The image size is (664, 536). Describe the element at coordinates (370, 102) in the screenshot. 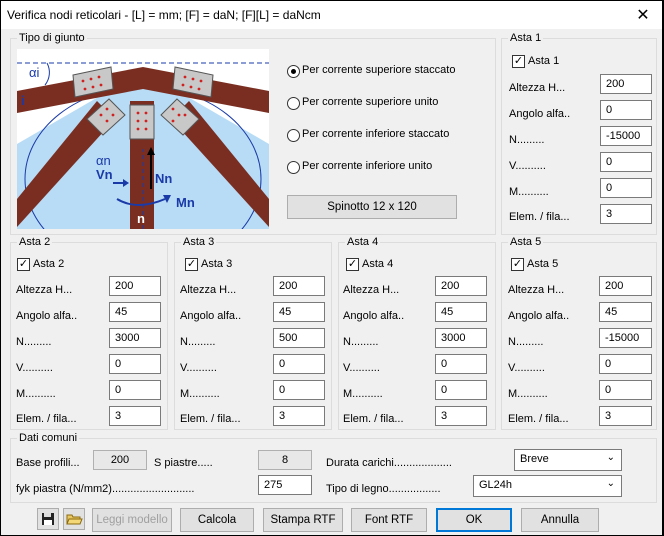

I see `joint-option-1-label: Per corrente superiore unito` at that location.